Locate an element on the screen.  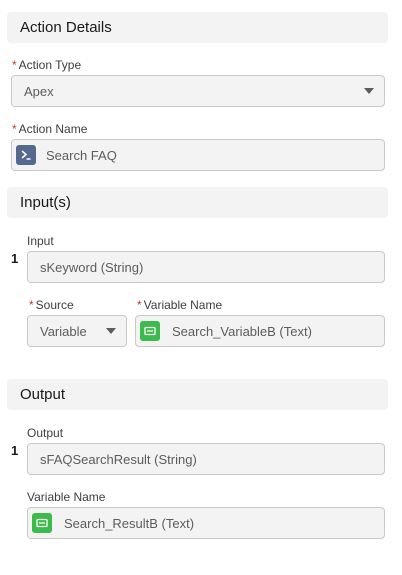
action-name-label: * Action Name is located at coordinates (50, 129).